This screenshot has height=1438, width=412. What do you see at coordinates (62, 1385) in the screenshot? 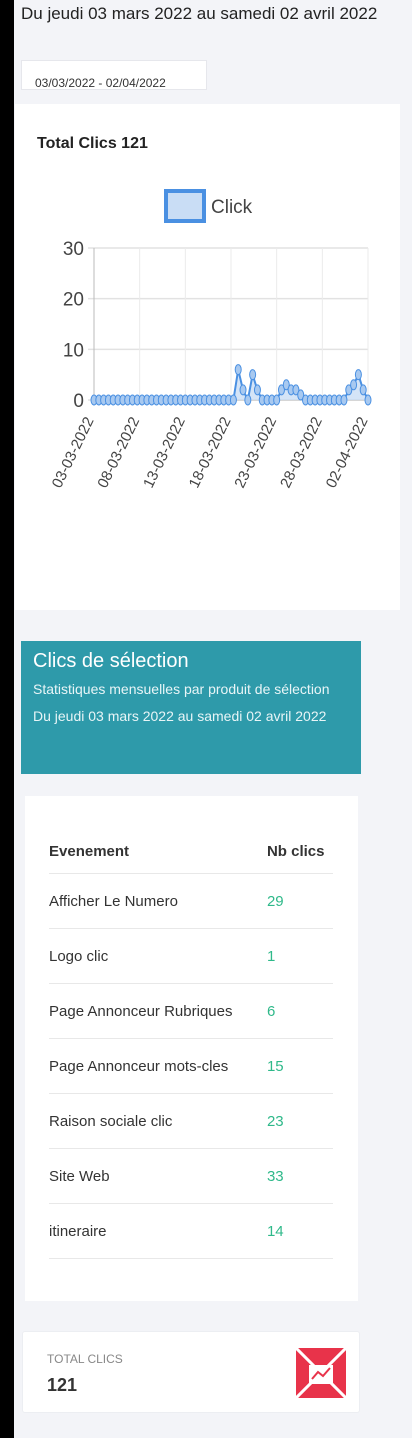
I see `total-value: 121` at bounding box center [62, 1385].